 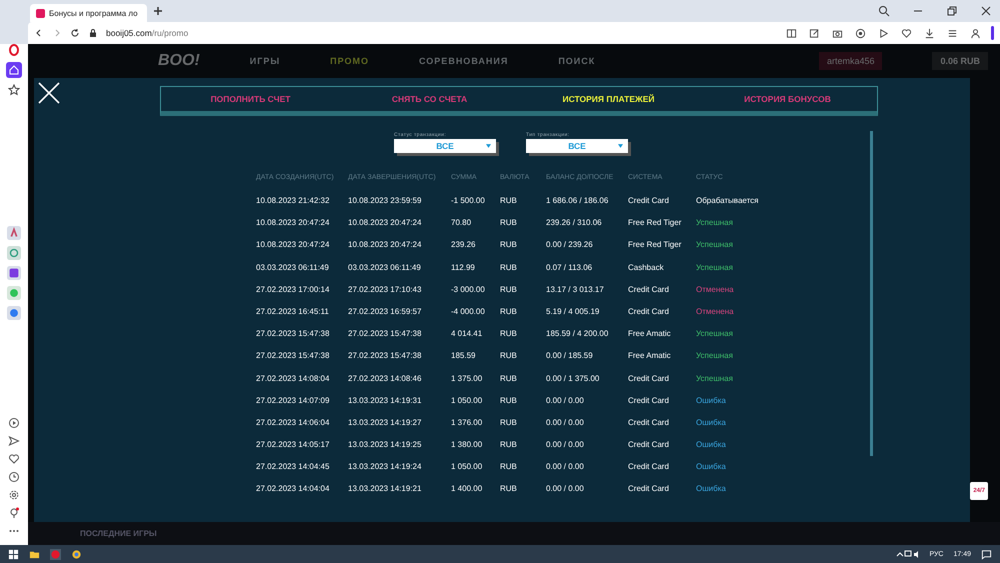 I want to click on table-cell-text: 27.02.2023 14:07:09, so click(x=293, y=400).